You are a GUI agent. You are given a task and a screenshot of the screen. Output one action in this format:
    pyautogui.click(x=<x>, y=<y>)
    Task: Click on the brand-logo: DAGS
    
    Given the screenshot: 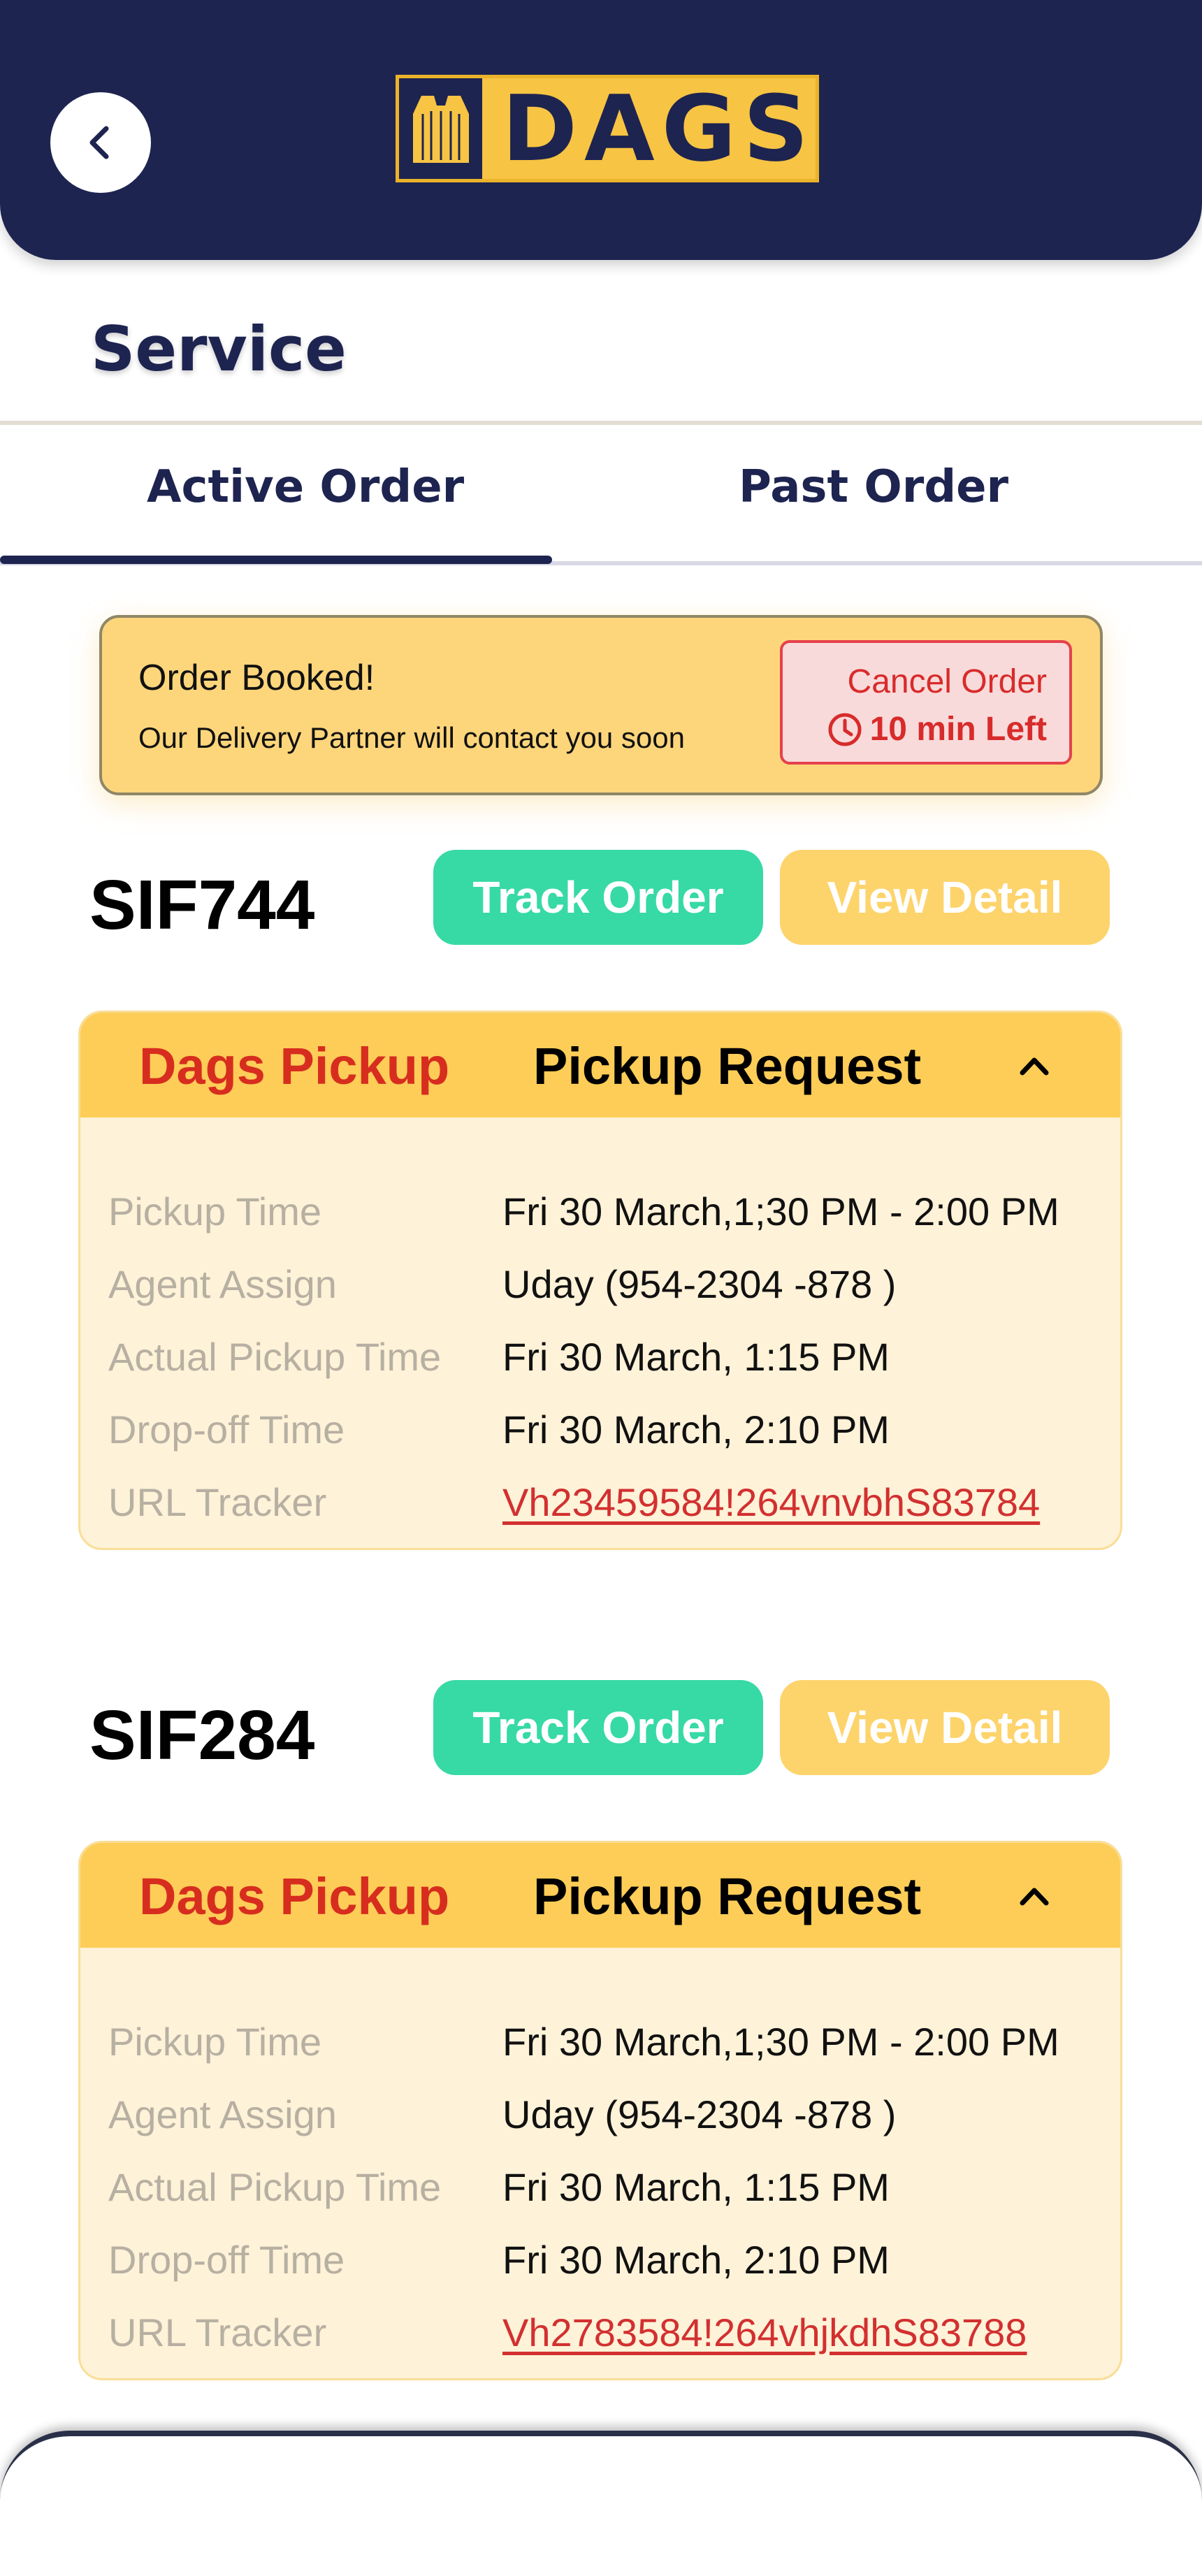 What is the action you would take?
    pyautogui.click(x=608, y=128)
    